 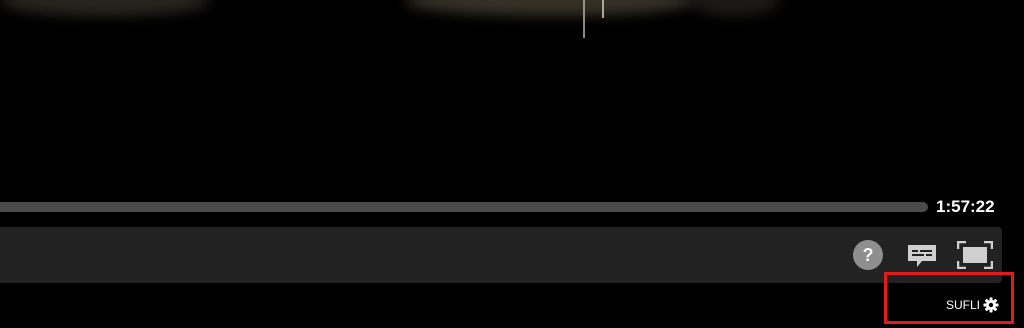 I want to click on settings-button: SUFLI, so click(x=972, y=305).